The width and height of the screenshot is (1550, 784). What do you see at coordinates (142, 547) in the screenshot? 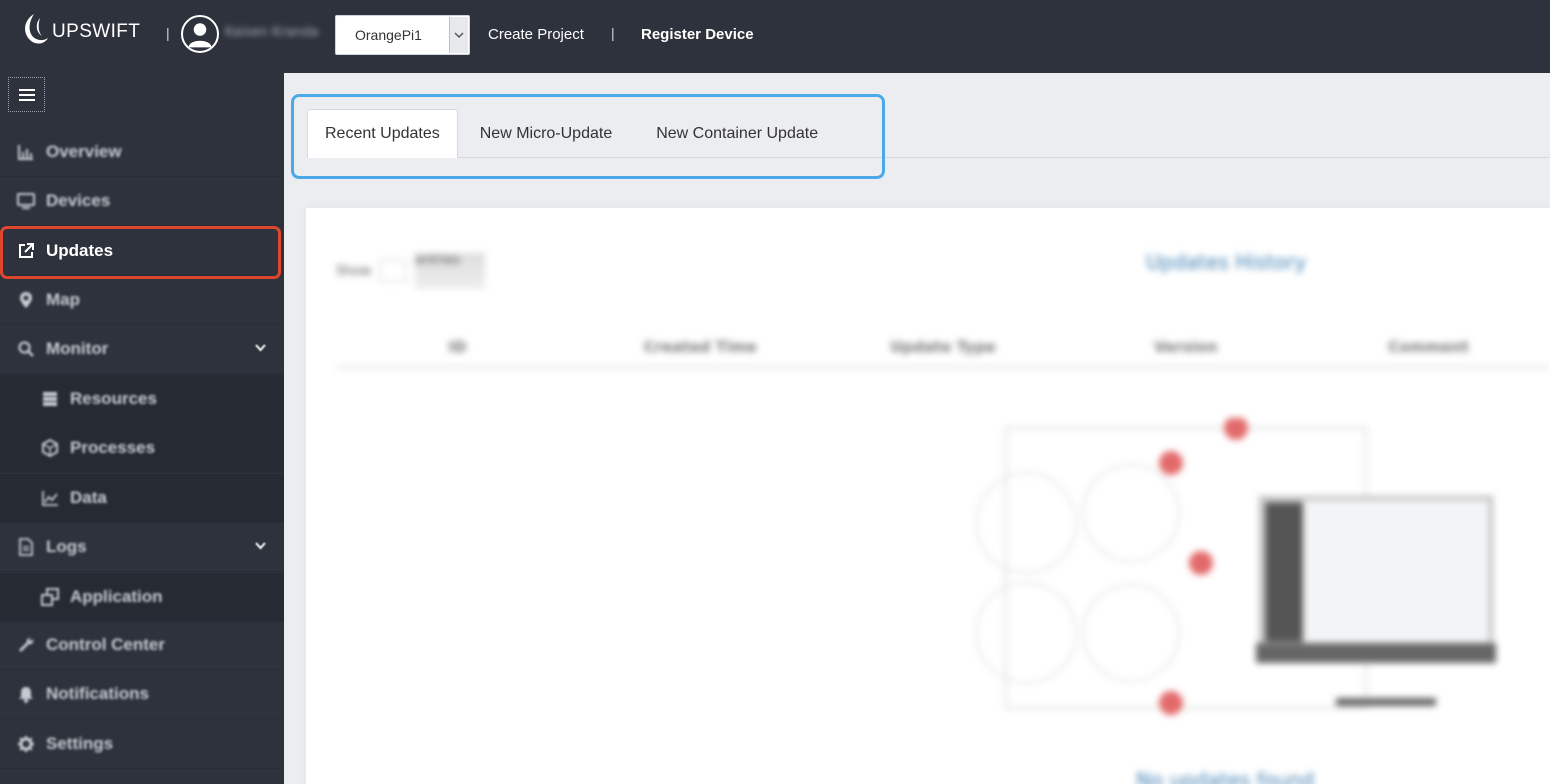
I see `sidebar-item-logs: Logs` at bounding box center [142, 547].